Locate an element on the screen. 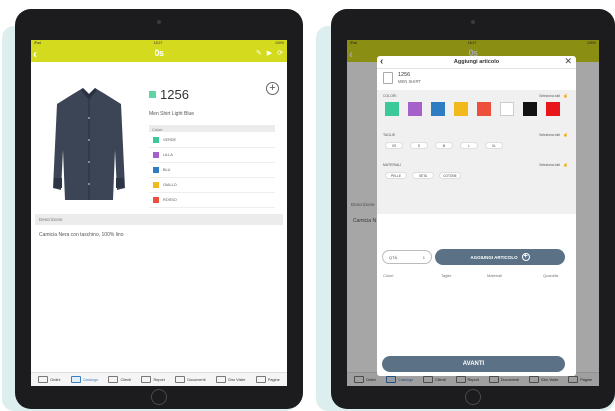 This screenshot has height=411, width=615. column-quantity: Quantità is located at coordinates (551, 275).